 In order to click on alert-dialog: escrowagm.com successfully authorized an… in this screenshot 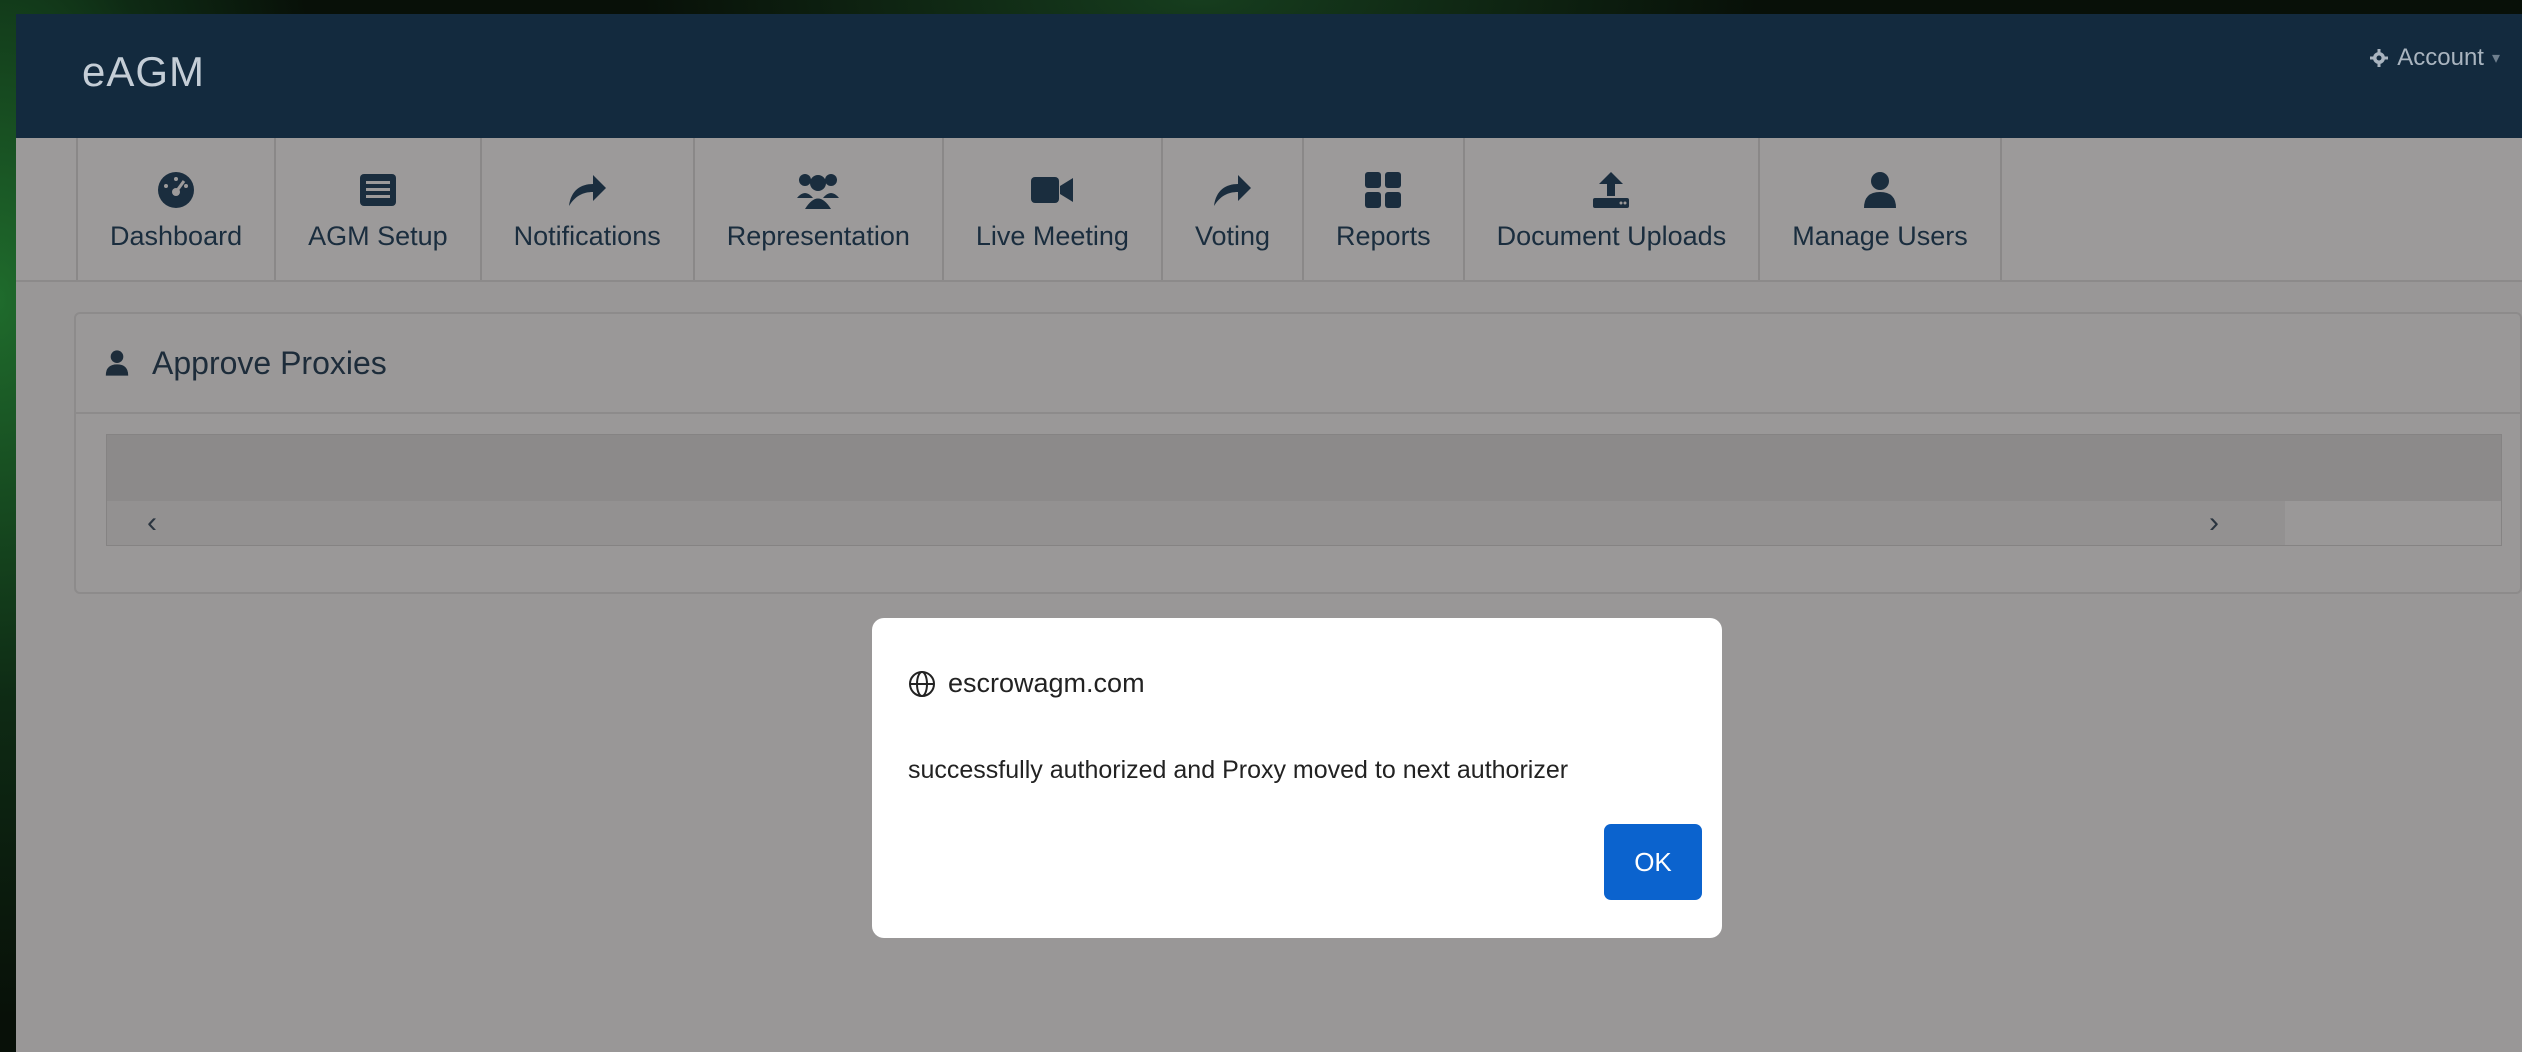, I will do `click(1297, 778)`.